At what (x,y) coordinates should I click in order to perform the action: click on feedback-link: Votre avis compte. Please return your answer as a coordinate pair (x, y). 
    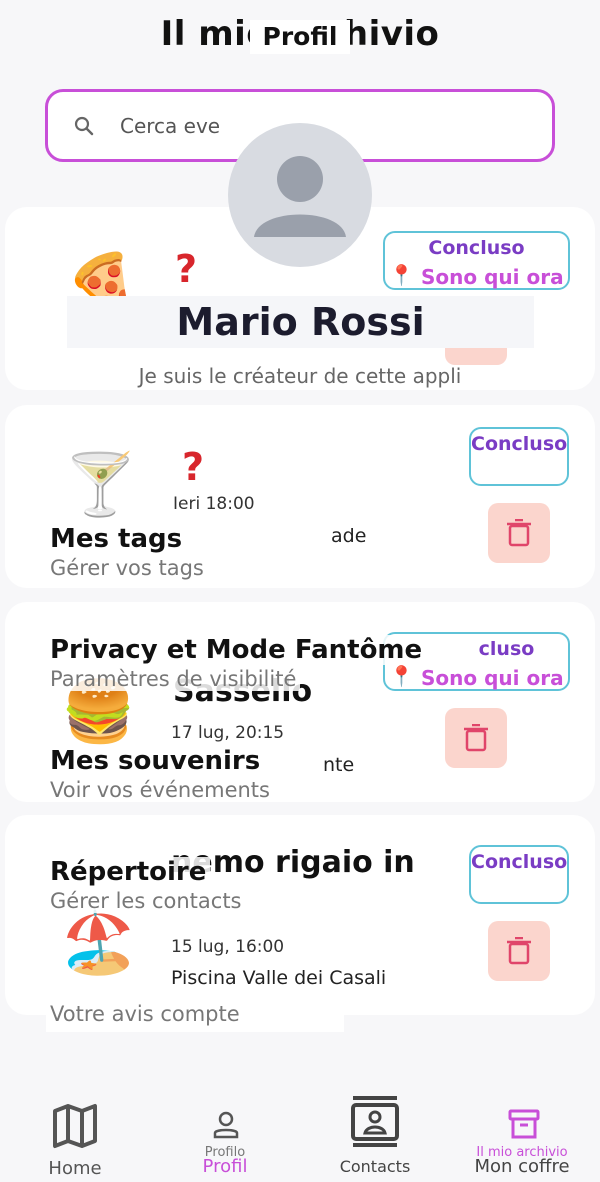
    Looking at the image, I should click on (195, 1015).